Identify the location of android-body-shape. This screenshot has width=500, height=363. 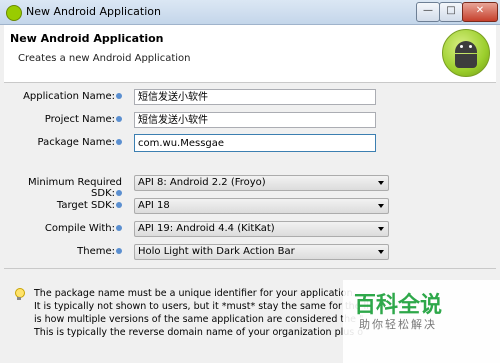
(466, 61).